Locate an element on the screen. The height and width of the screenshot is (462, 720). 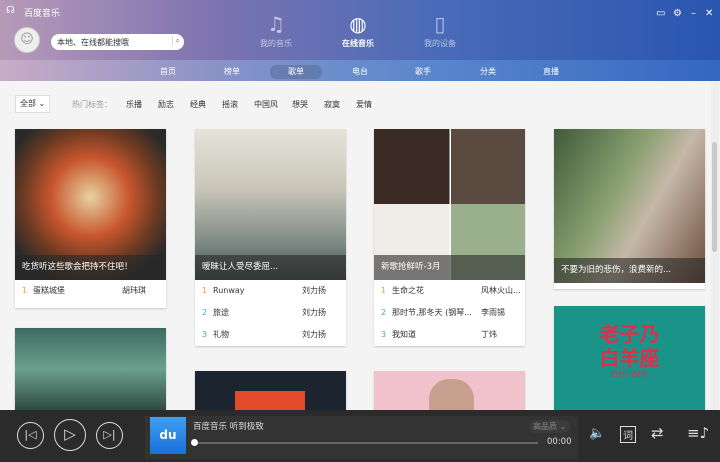
now-playing: du 百度音乐 听到极致 高品质 ⌄ 00:00 is located at coordinates (361, 437).